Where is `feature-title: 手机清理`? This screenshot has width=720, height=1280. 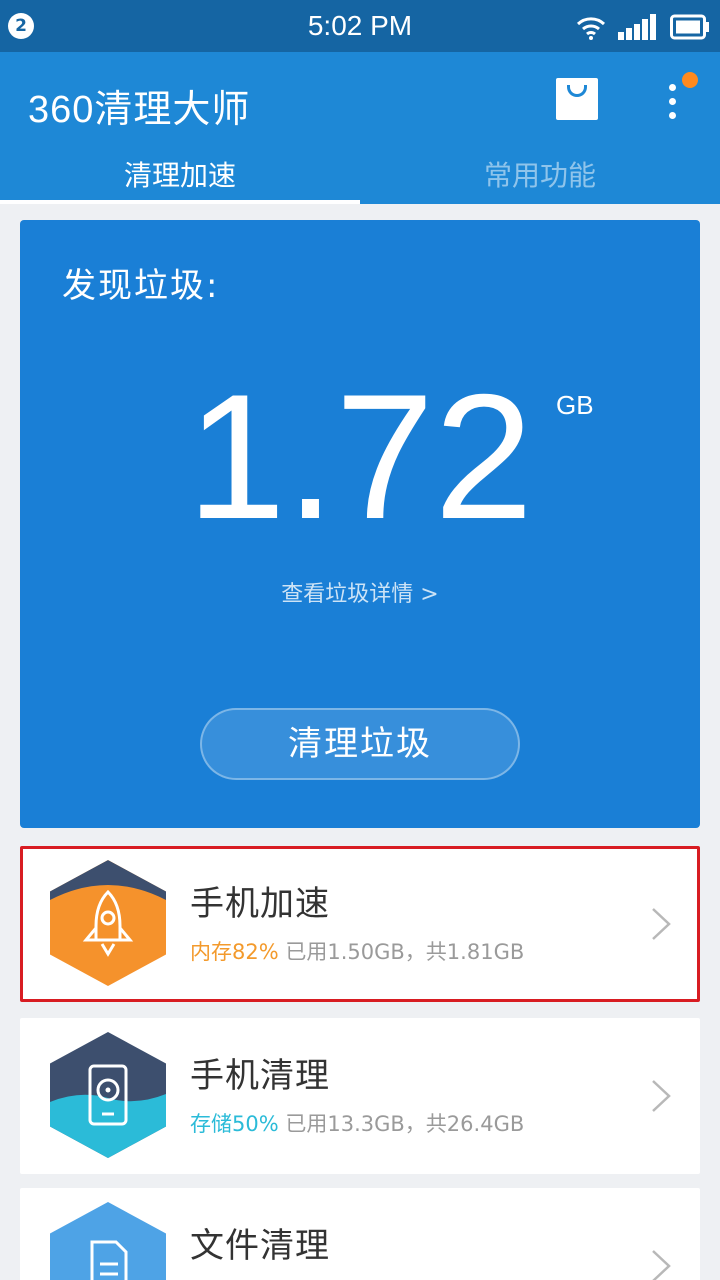 feature-title: 手机清理 is located at coordinates (260, 1076).